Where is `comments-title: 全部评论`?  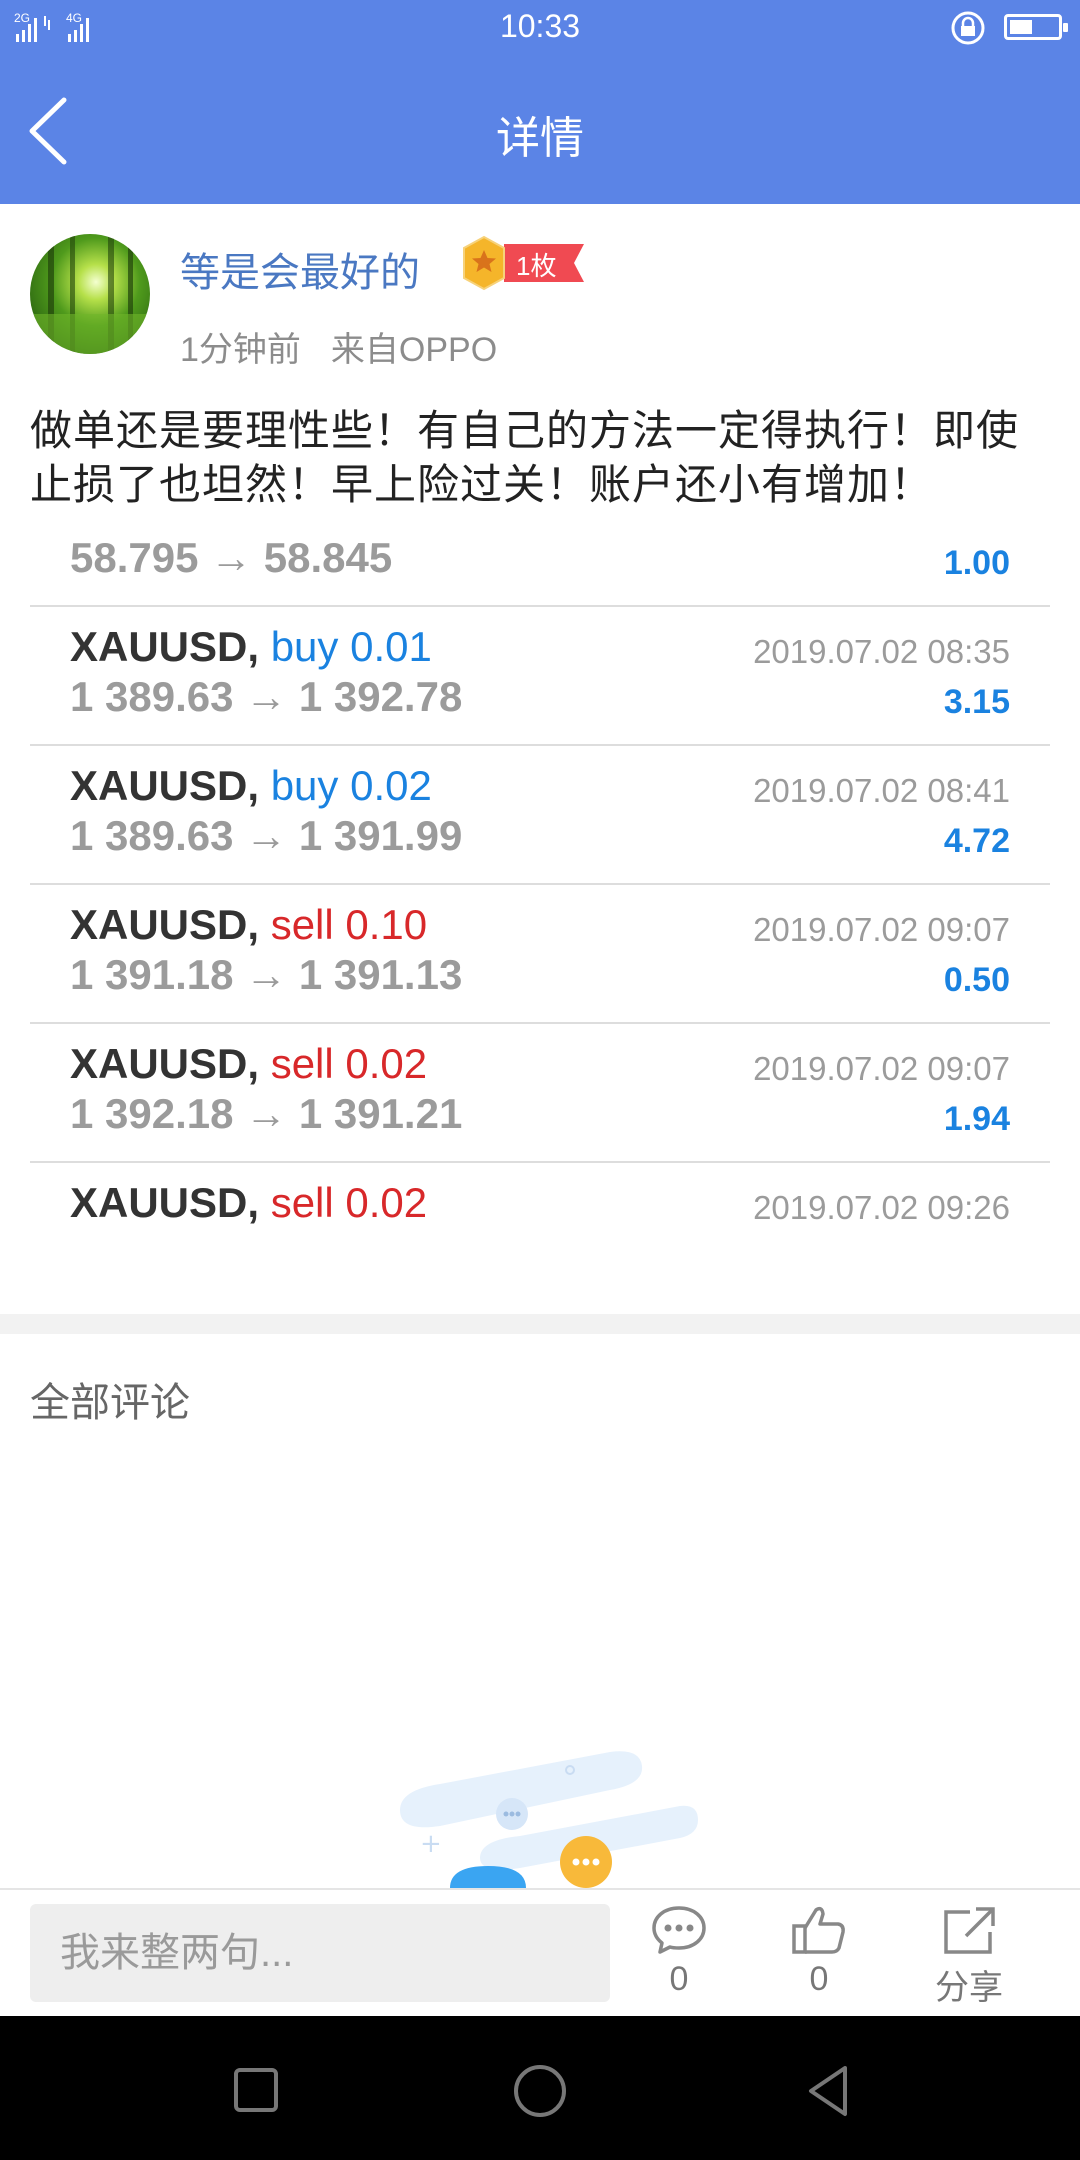
comments-title: 全部评论 is located at coordinates (110, 1403).